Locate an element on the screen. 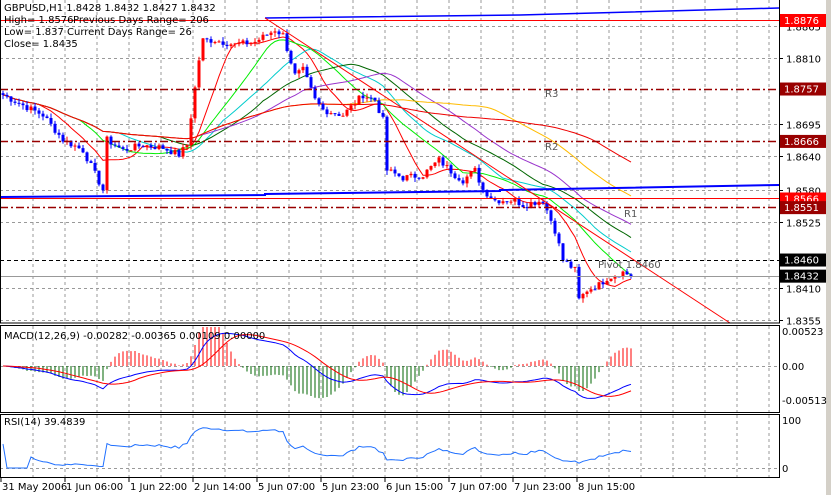 The width and height of the screenshot is (831, 495). time-axis-label: 1 Jun 22:00 is located at coordinates (158, 487).